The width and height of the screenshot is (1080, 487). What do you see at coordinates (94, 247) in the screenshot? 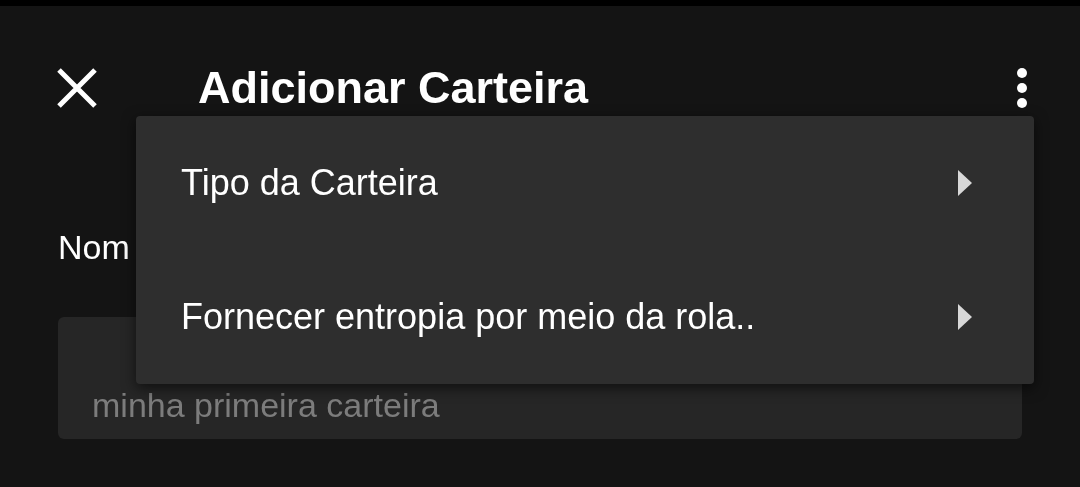
I see `field-label: Nom` at bounding box center [94, 247].